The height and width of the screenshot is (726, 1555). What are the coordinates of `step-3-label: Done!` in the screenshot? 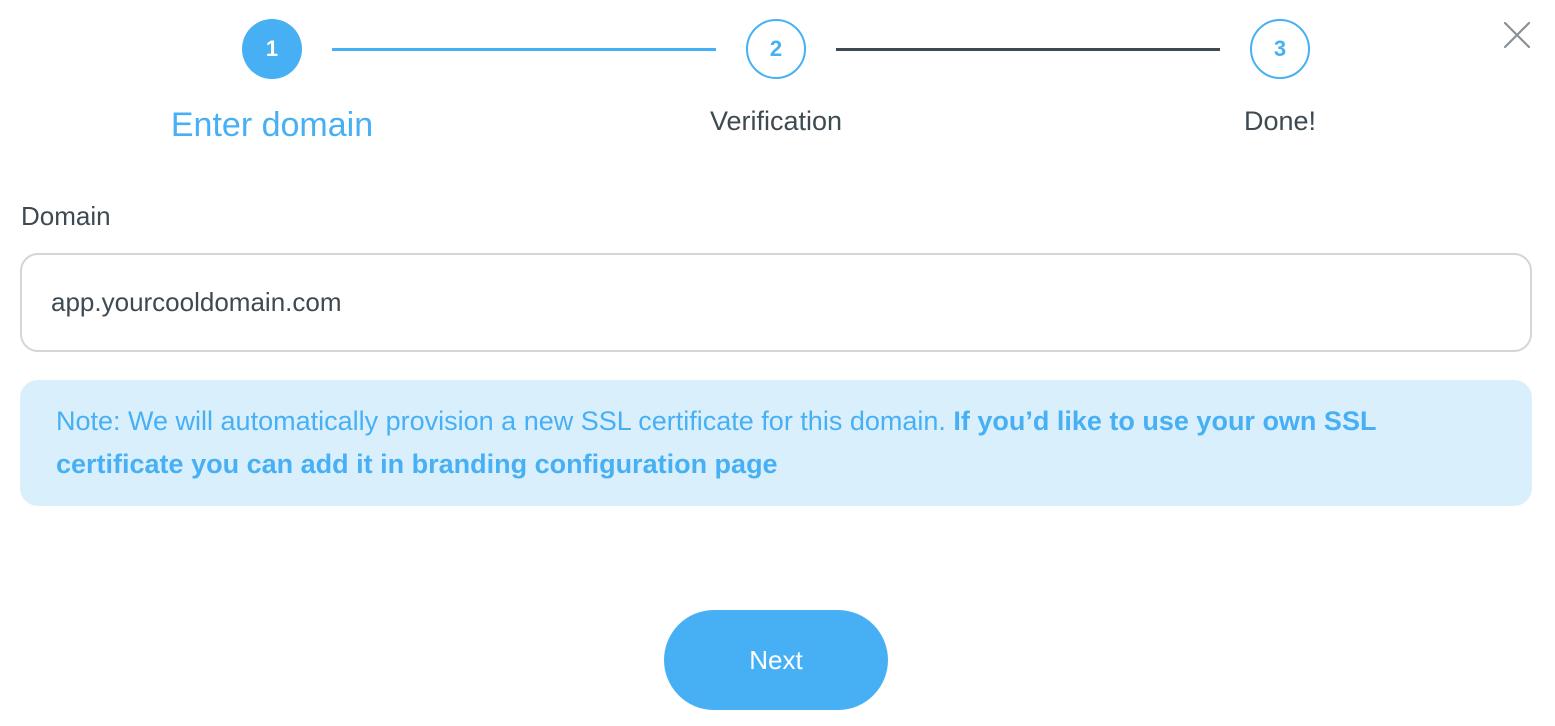 It's located at (1280, 121).